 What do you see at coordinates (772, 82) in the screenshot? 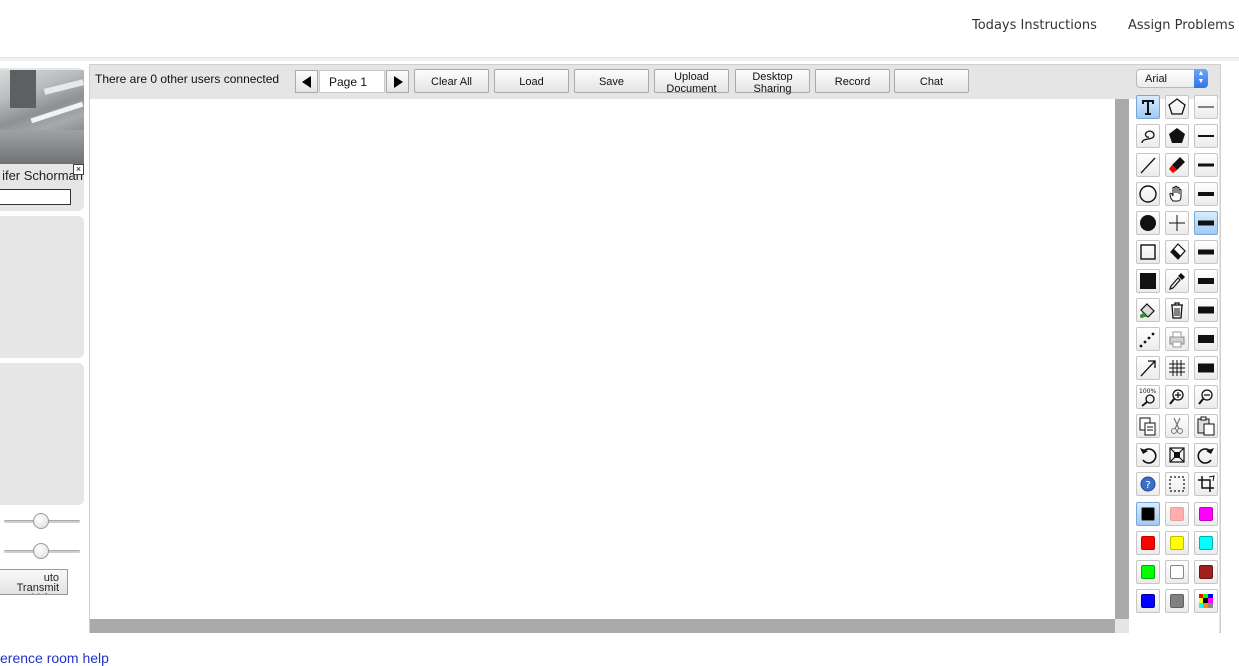
I see `desktop-sharing-button: Desktop Sharing` at bounding box center [772, 82].